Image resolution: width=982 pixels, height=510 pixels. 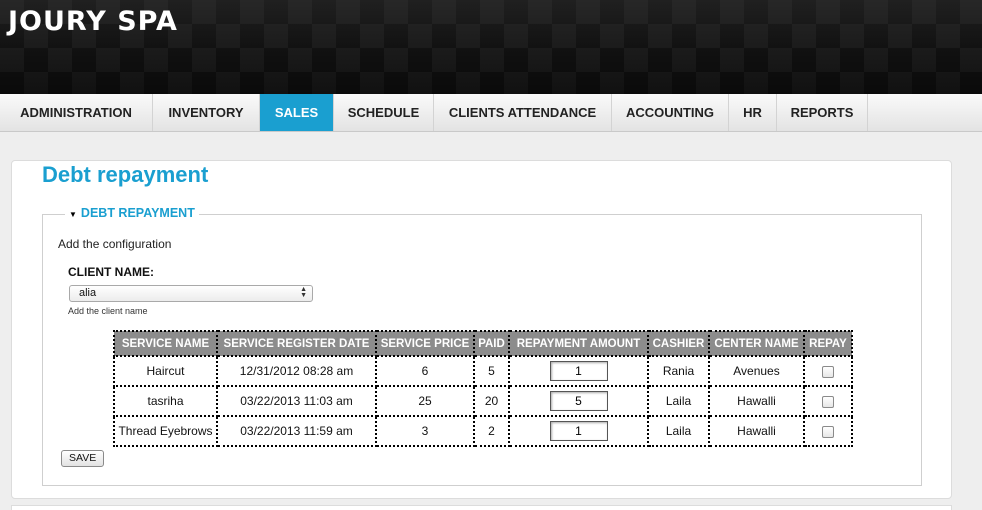 I want to click on cell-service: Thread Eyebrows, so click(x=165, y=431).